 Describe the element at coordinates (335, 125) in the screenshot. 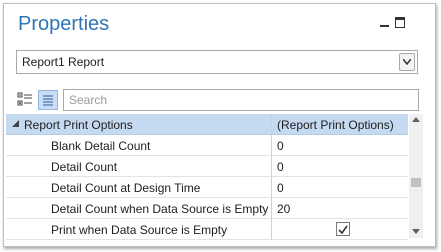

I see `category-value: (Report Print Options)` at that location.